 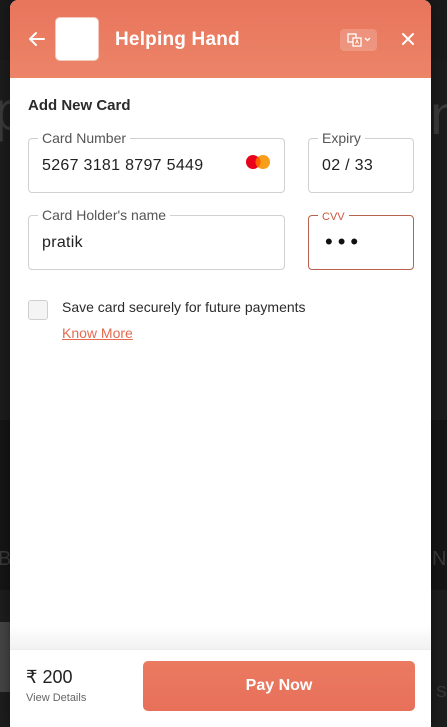 I want to click on card-holder-value: pratik, so click(x=62, y=243).